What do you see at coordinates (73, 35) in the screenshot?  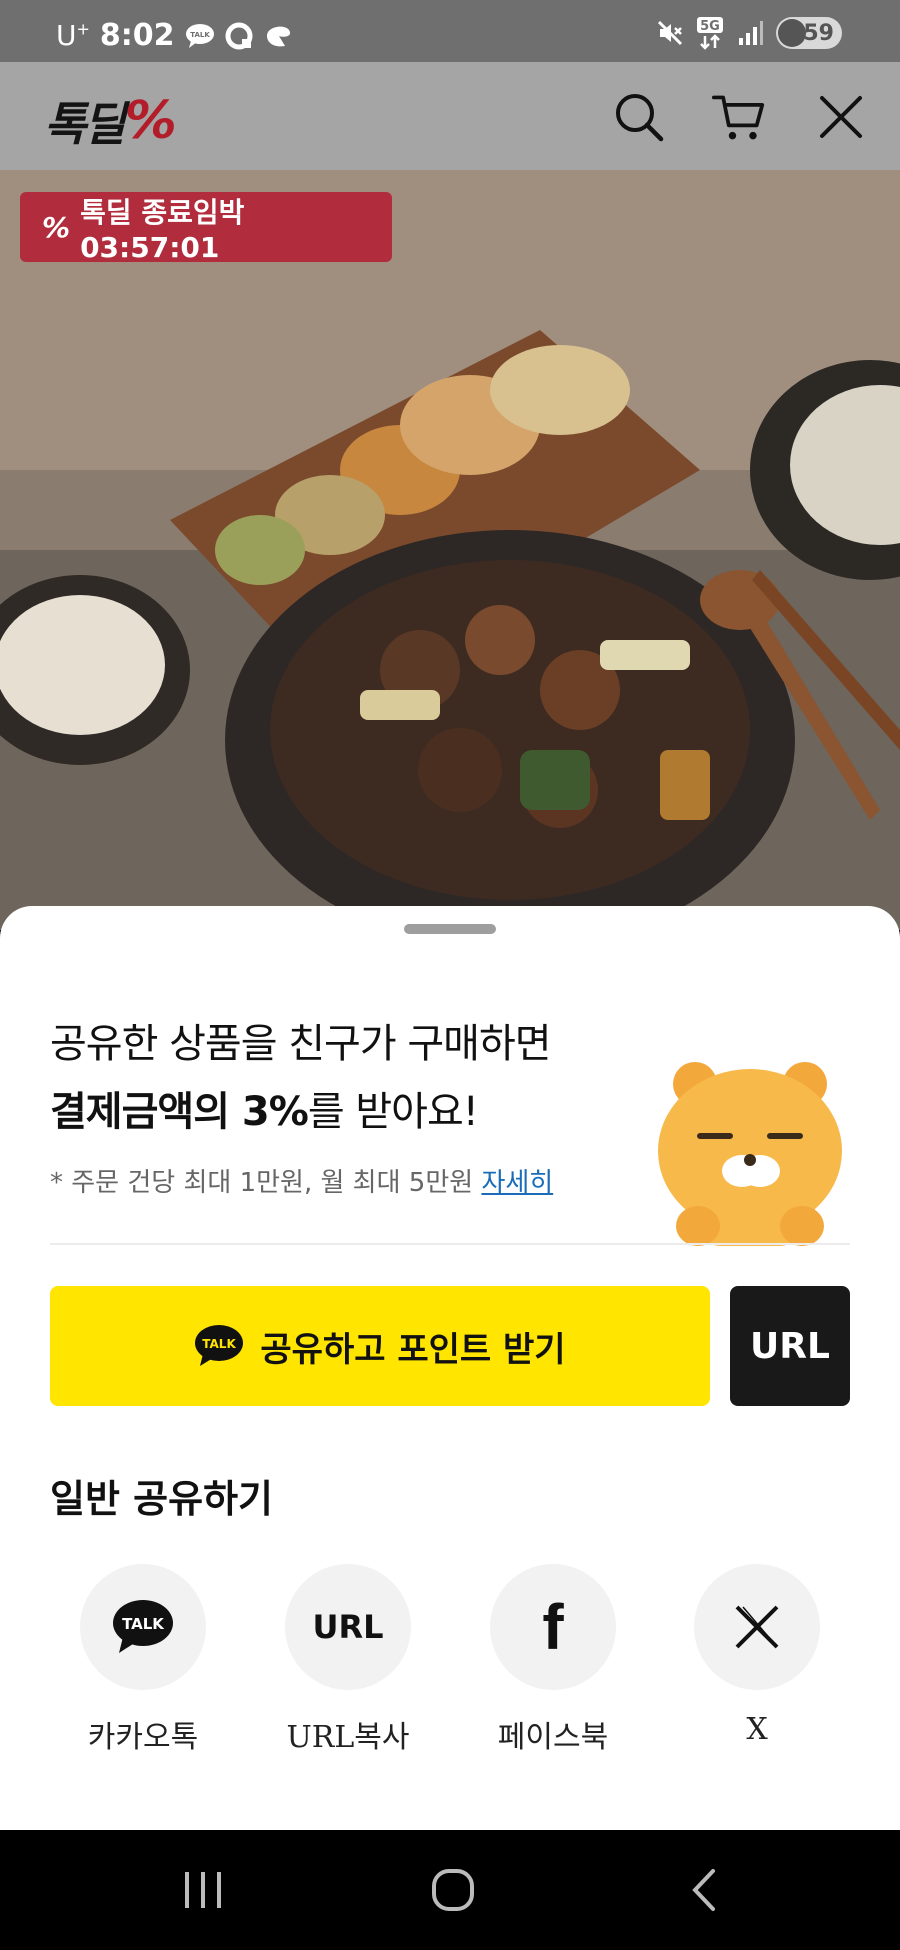 I see `carrier-label: U+` at bounding box center [73, 35].